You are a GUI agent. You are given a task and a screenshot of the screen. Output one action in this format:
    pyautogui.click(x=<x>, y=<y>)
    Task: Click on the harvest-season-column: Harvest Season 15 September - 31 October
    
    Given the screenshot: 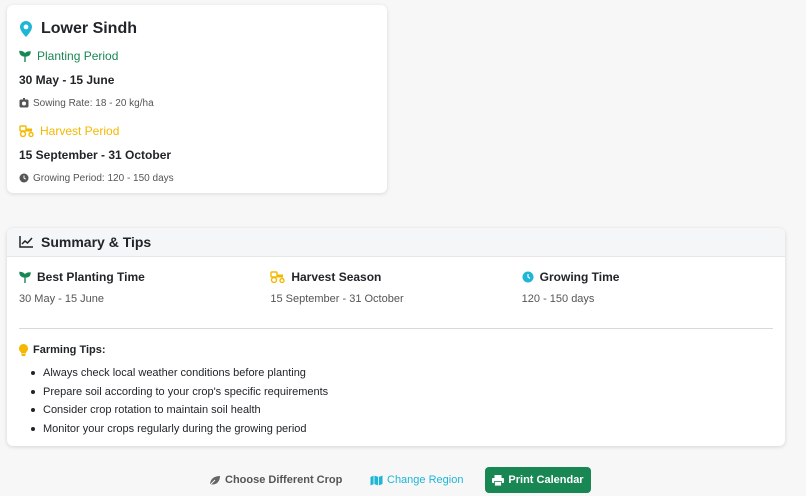 What is the action you would take?
    pyautogui.click(x=395, y=298)
    